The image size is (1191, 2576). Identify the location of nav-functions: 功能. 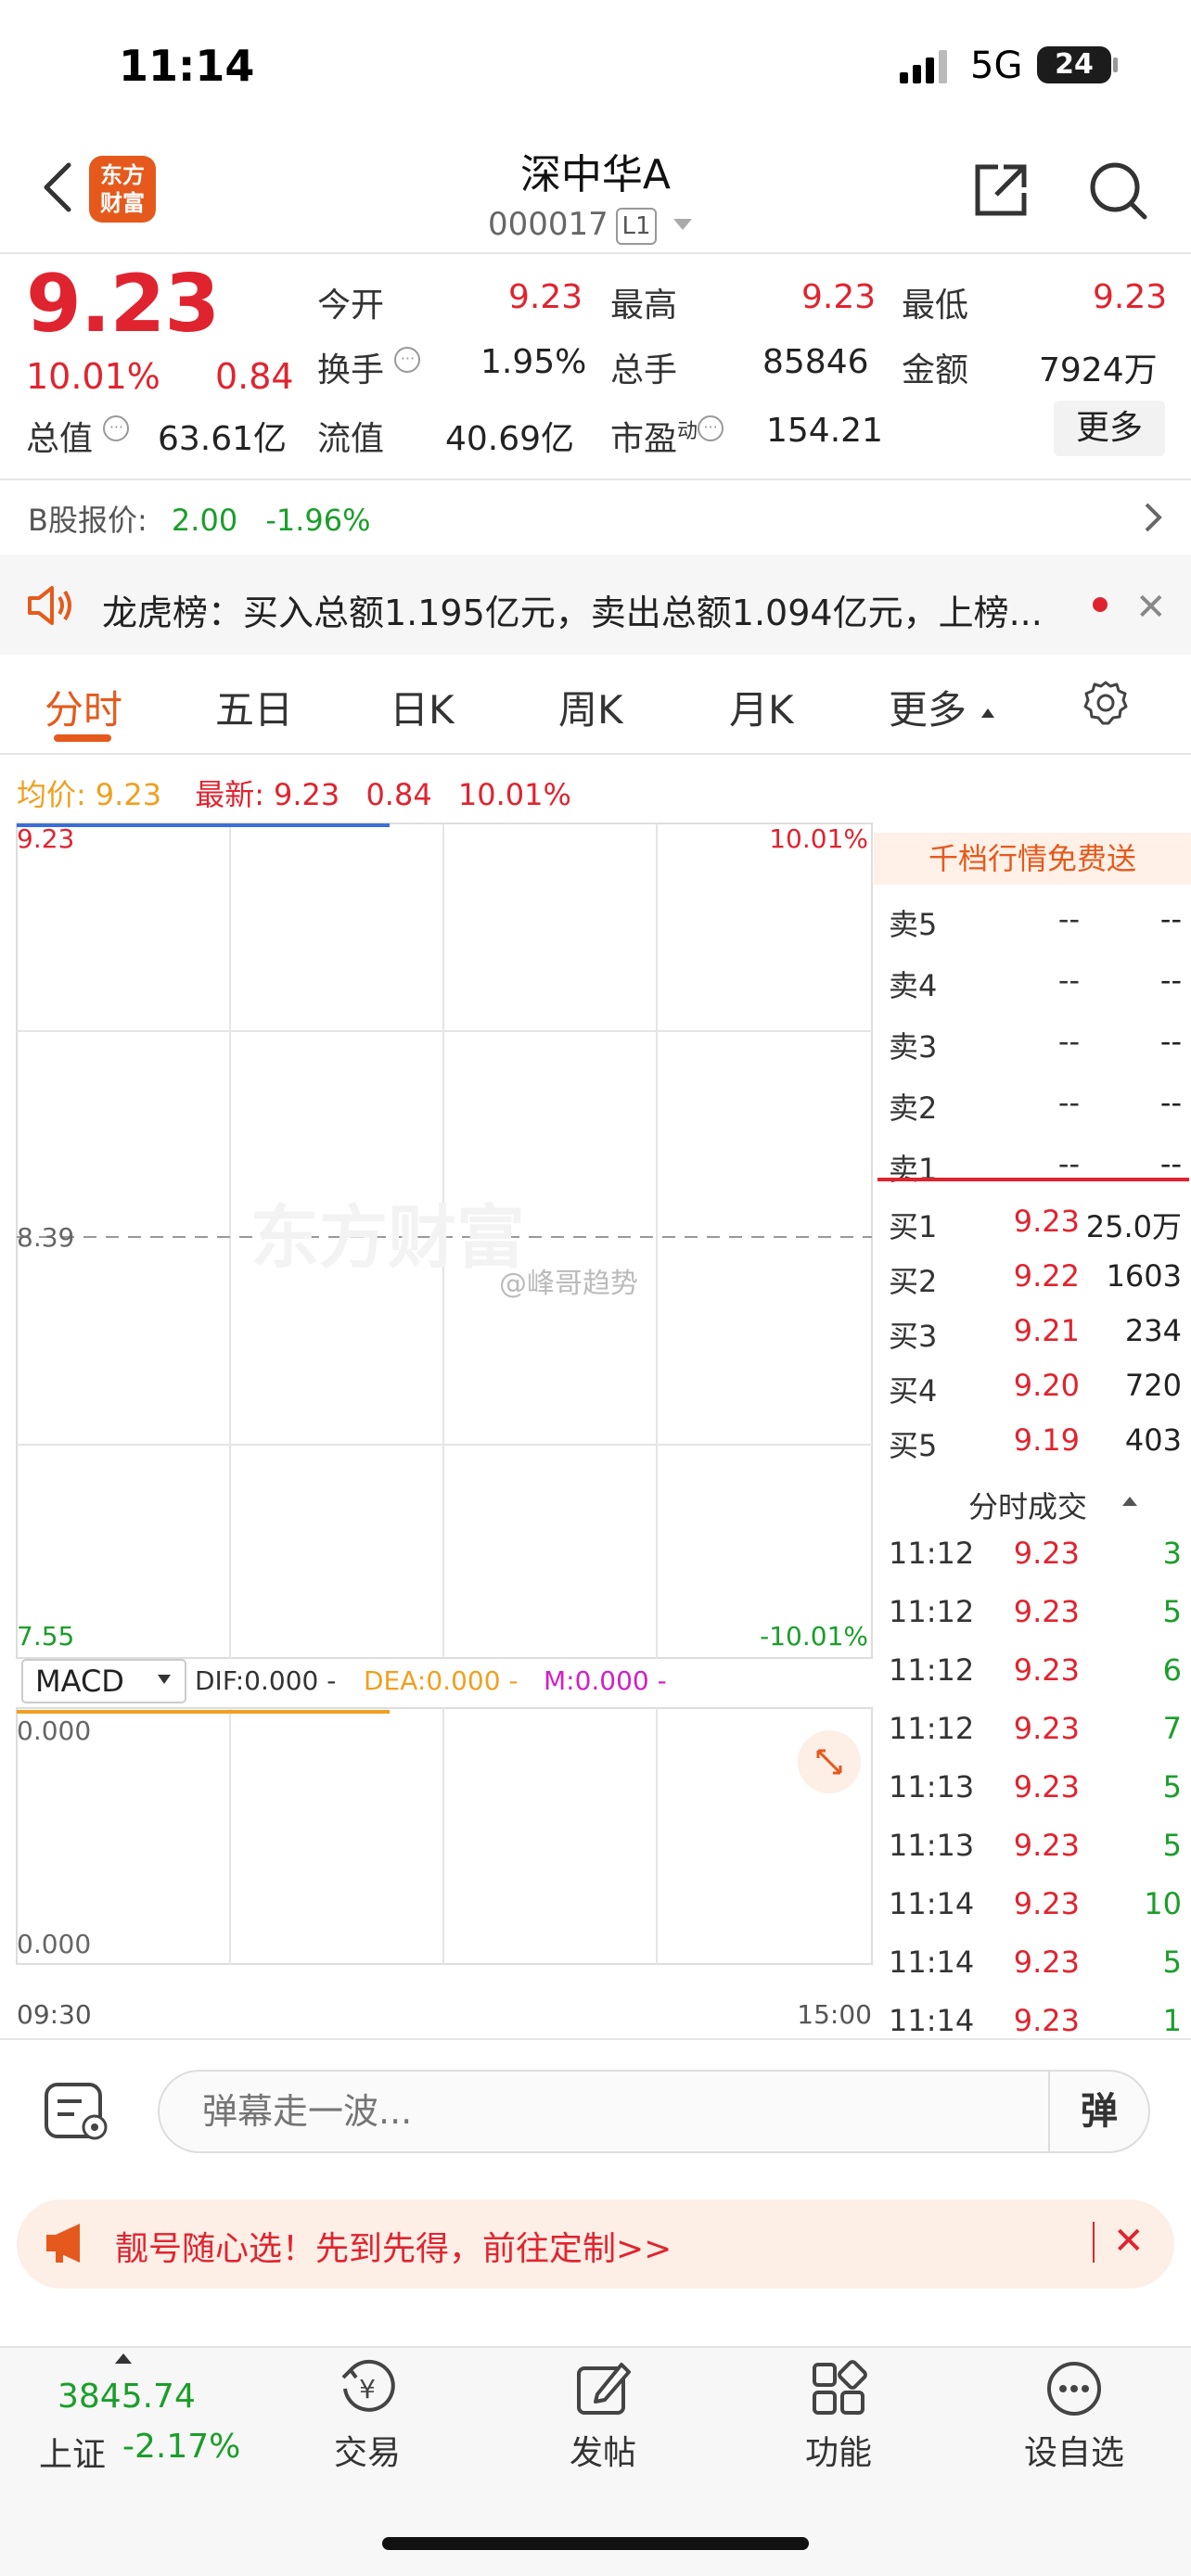
(838, 2450).